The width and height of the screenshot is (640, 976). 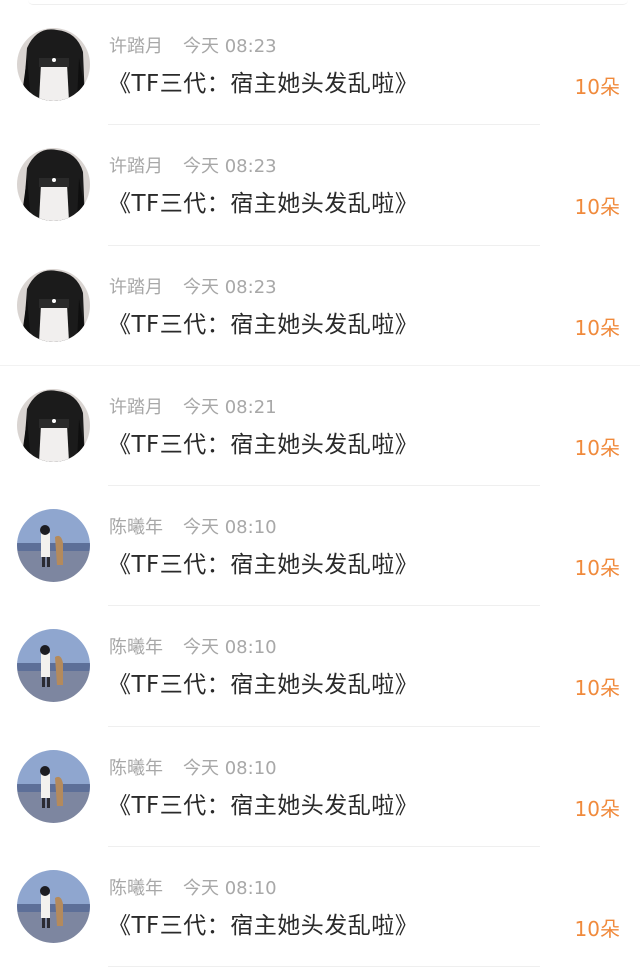 I want to click on list-item: 许踏月 今天 08:21 《TF三代：宿主她头发乱啦》 10朵, so click(x=320, y=426).